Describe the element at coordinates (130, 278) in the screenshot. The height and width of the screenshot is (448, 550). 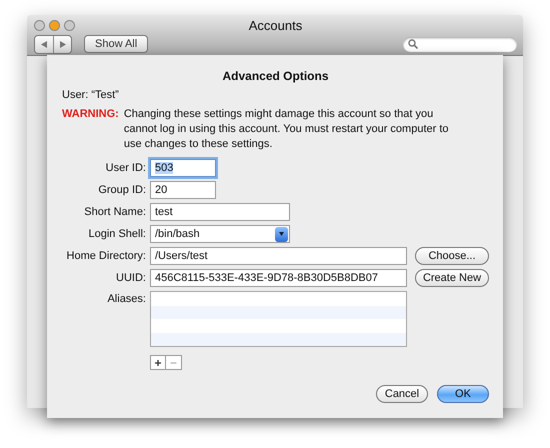
I see `field-label: UUID:` at that location.